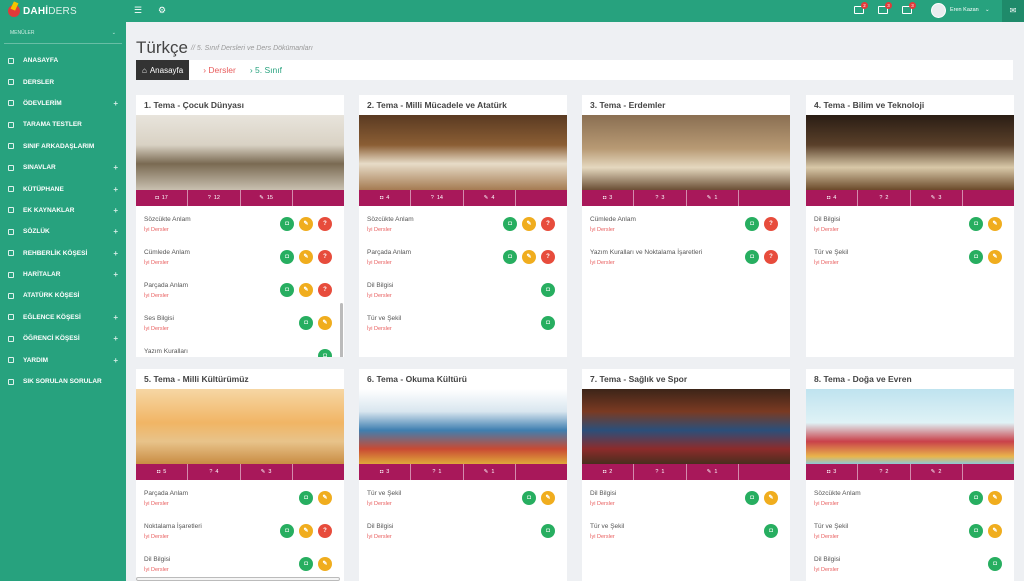  What do you see at coordinates (463, 105) in the screenshot?
I see `card-title: 2. Tema - Milli Mücadele ve Atatürk` at bounding box center [463, 105].